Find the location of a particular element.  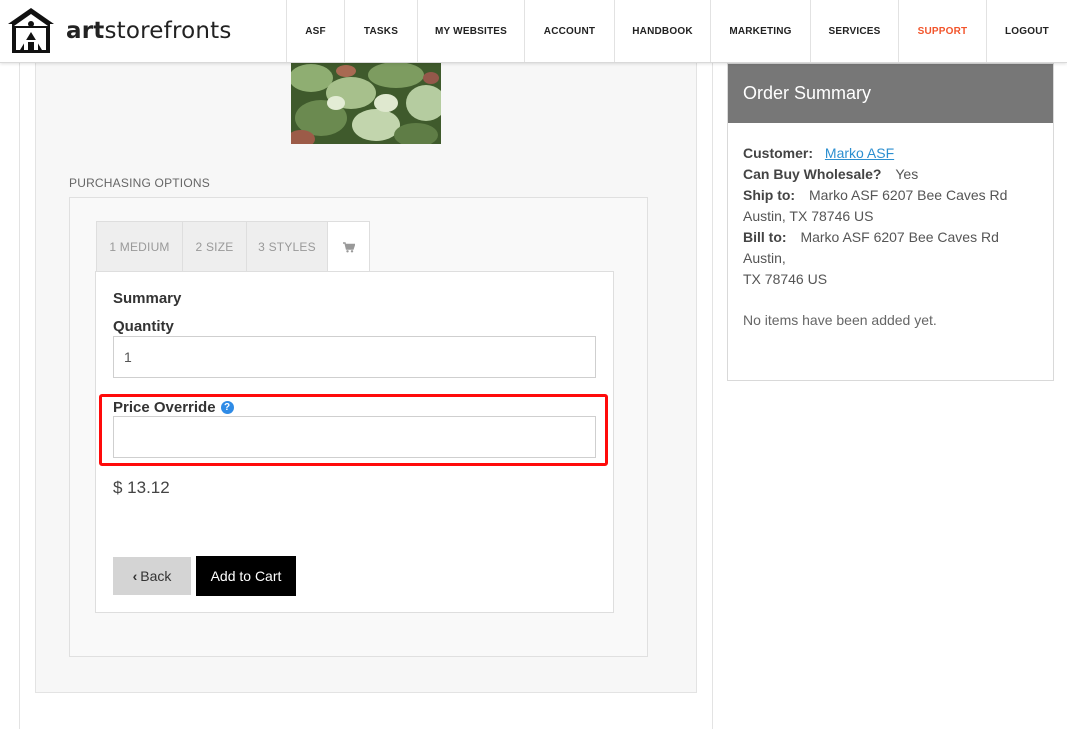

price-override-label-row: Price Override ? is located at coordinates (173, 407).